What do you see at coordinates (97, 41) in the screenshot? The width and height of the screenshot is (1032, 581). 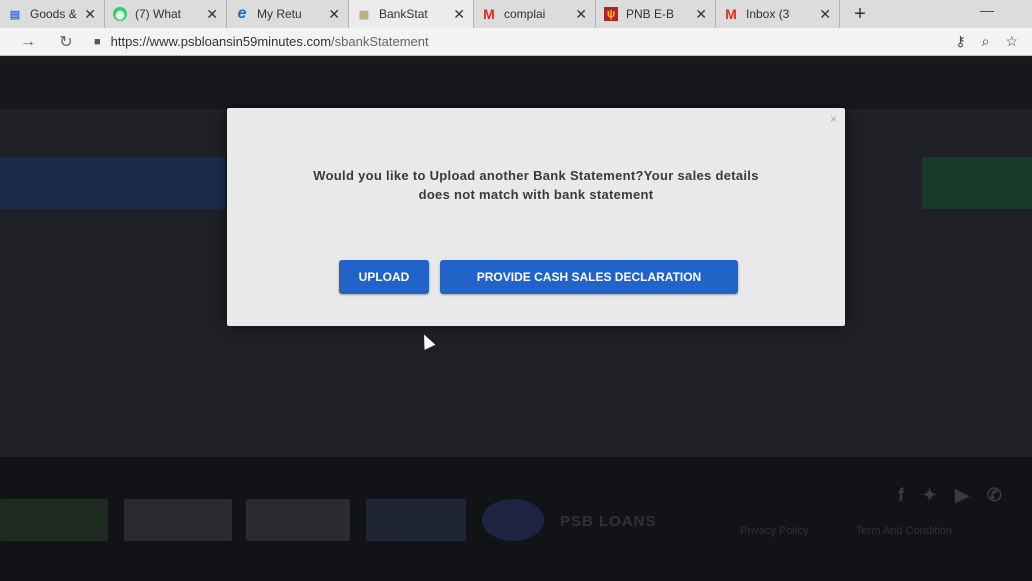 I see `lock-icon: ■` at bounding box center [97, 41].